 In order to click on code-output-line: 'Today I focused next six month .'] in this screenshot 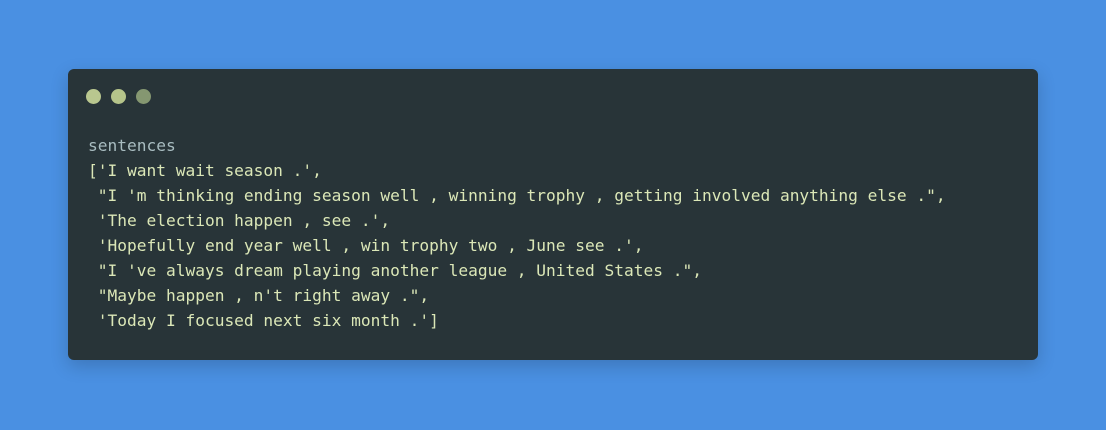, I will do `click(263, 320)`.